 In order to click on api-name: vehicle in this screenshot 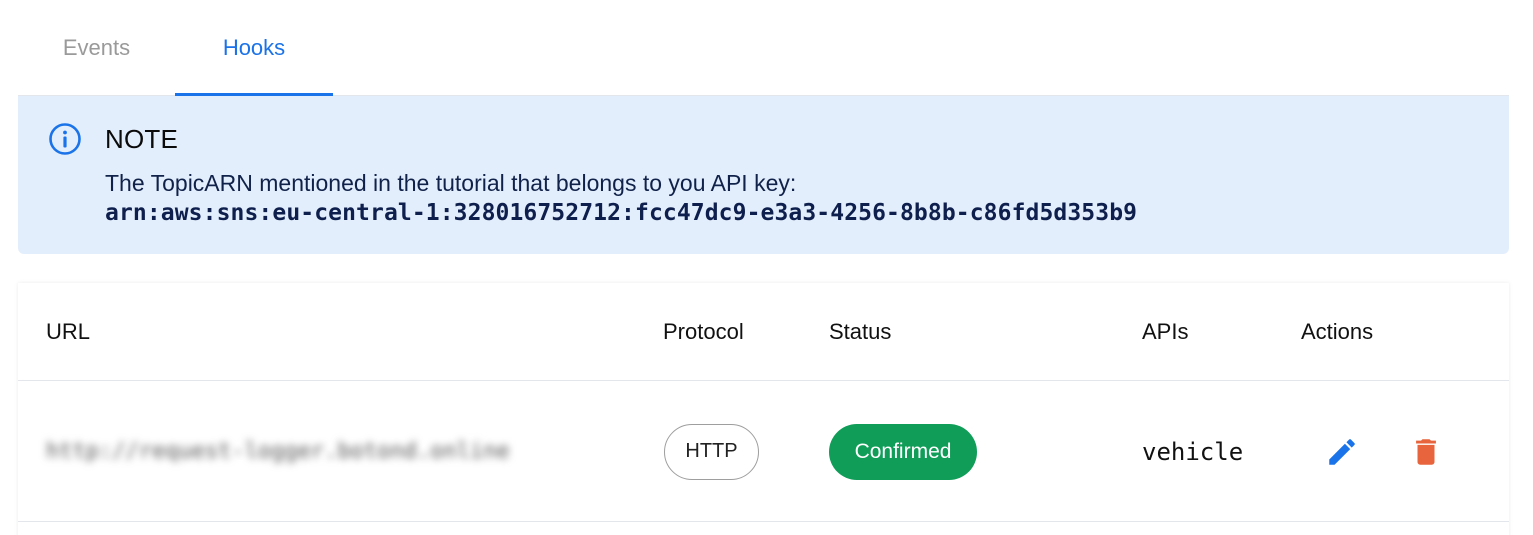, I will do `click(1193, 451)`.